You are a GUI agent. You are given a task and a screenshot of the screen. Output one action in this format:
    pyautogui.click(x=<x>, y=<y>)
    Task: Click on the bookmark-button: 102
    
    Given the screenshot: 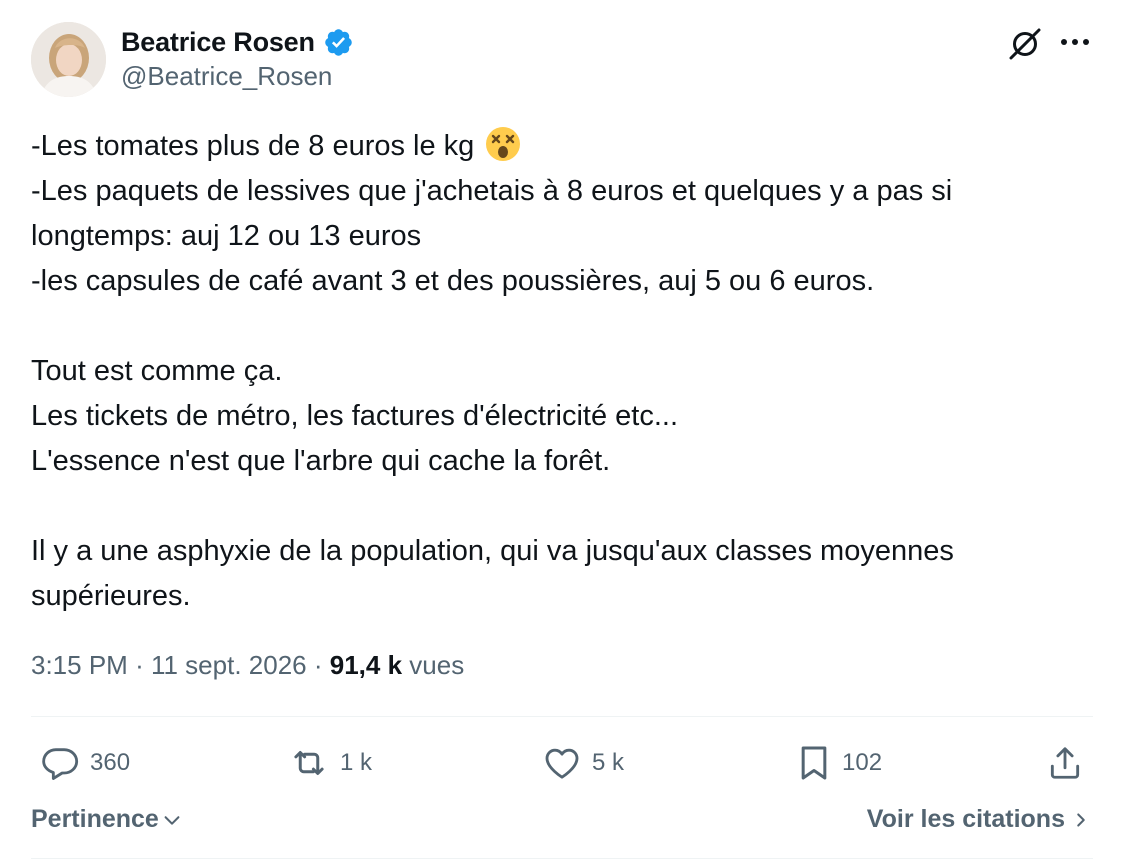 What is the action you would take?
    pyautogui.click(x=839, y=763)
    